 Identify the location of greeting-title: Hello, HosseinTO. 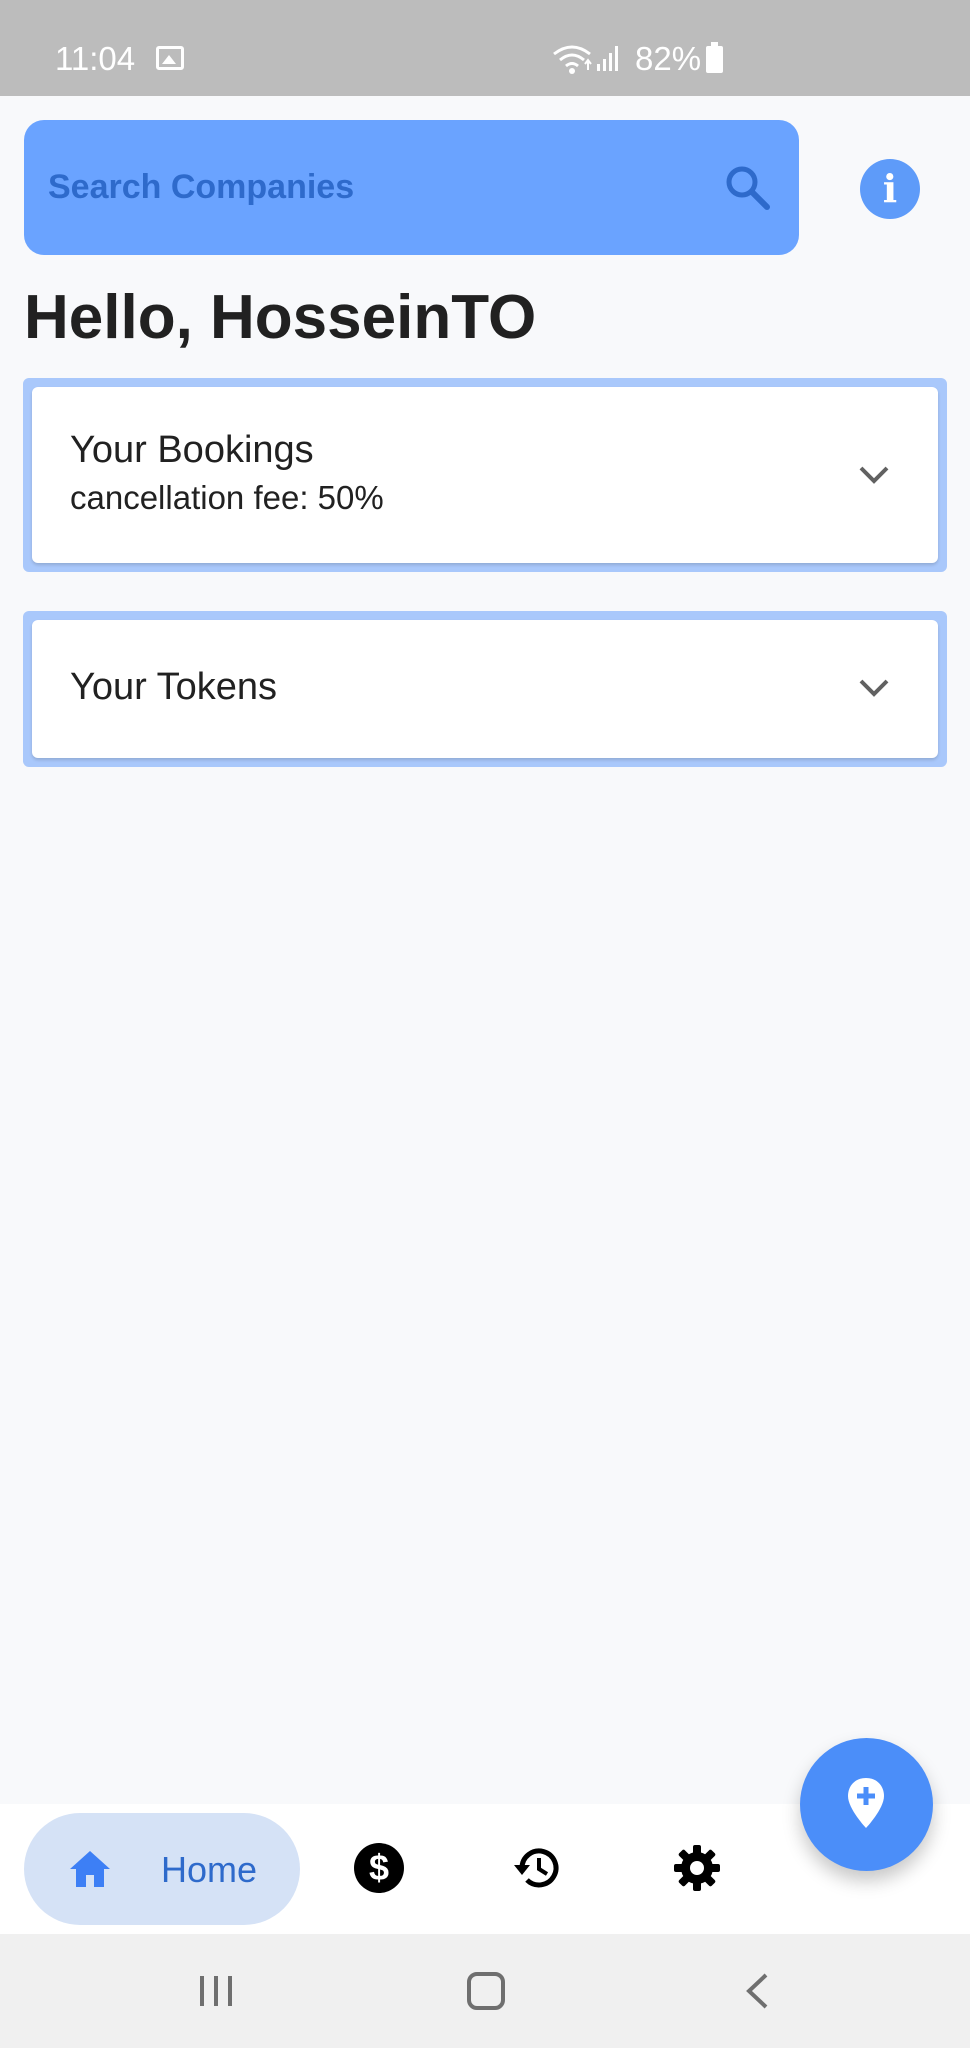
(280, 317).